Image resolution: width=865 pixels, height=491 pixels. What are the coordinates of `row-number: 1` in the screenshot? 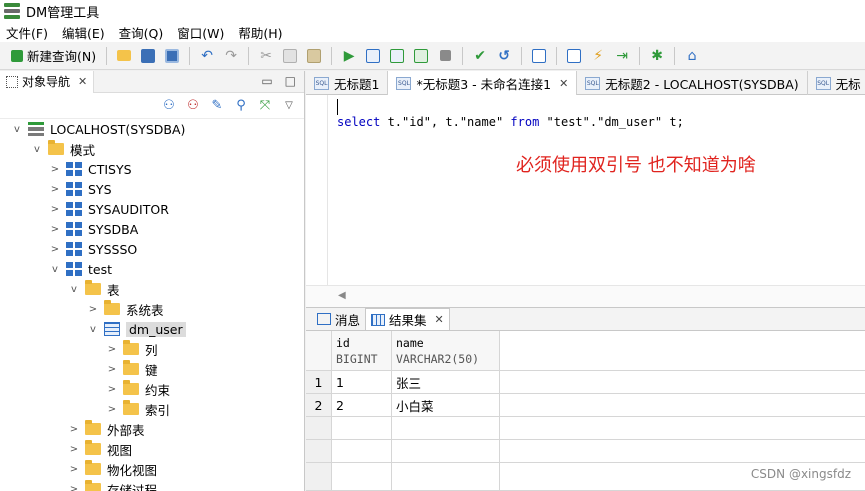 It's located at (319, 382).